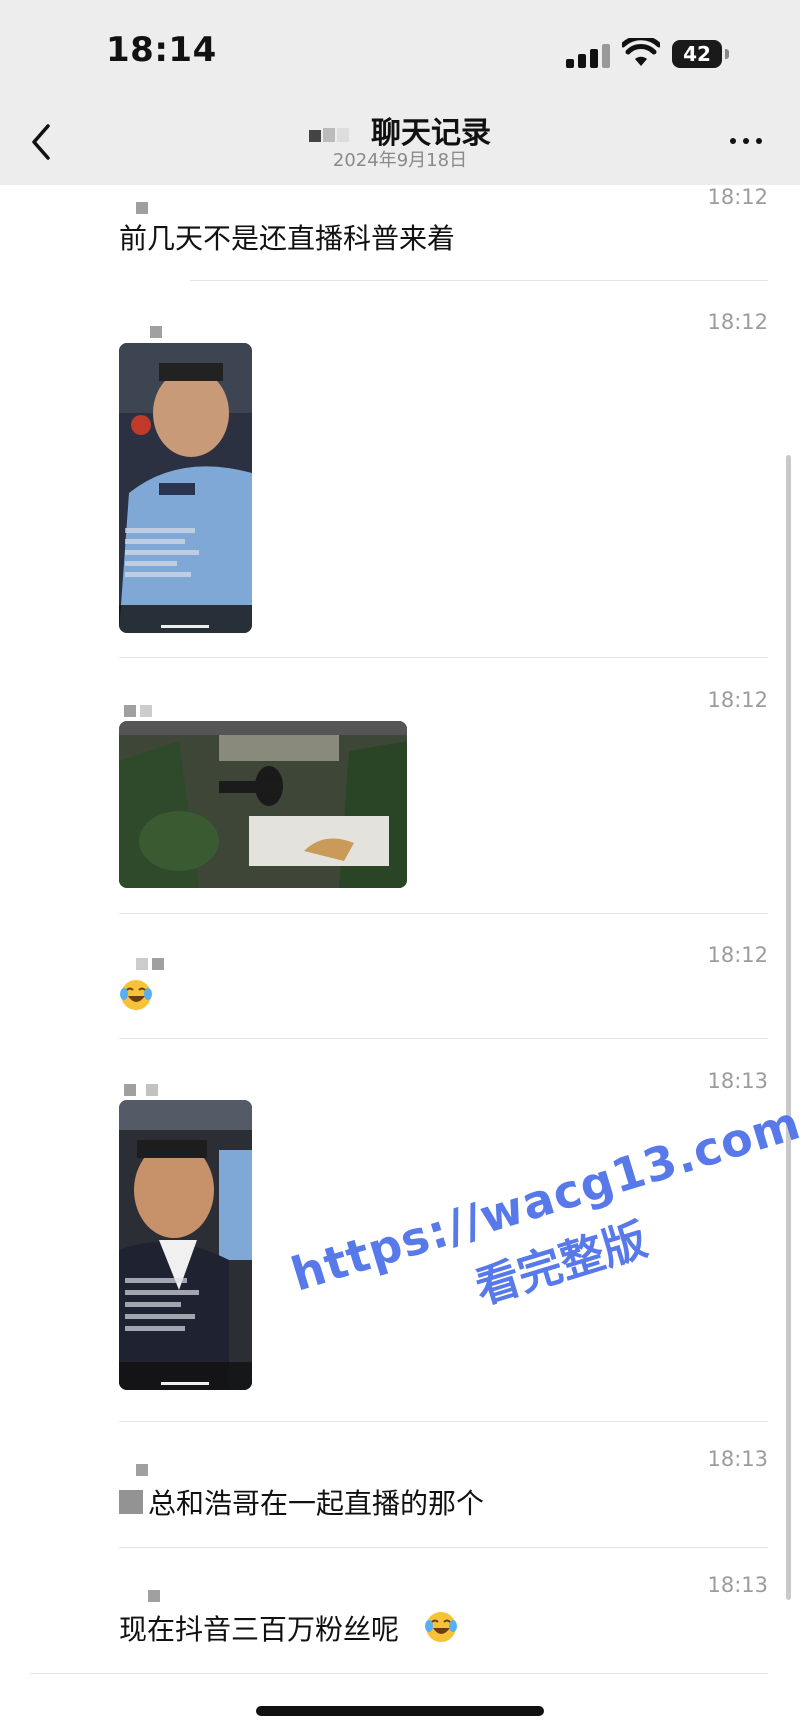 The width and height of the screenshot is (800, 1736). Describe the element at coordinates (641, 52) in the screenshot. I see `wifi-icon` at that location.